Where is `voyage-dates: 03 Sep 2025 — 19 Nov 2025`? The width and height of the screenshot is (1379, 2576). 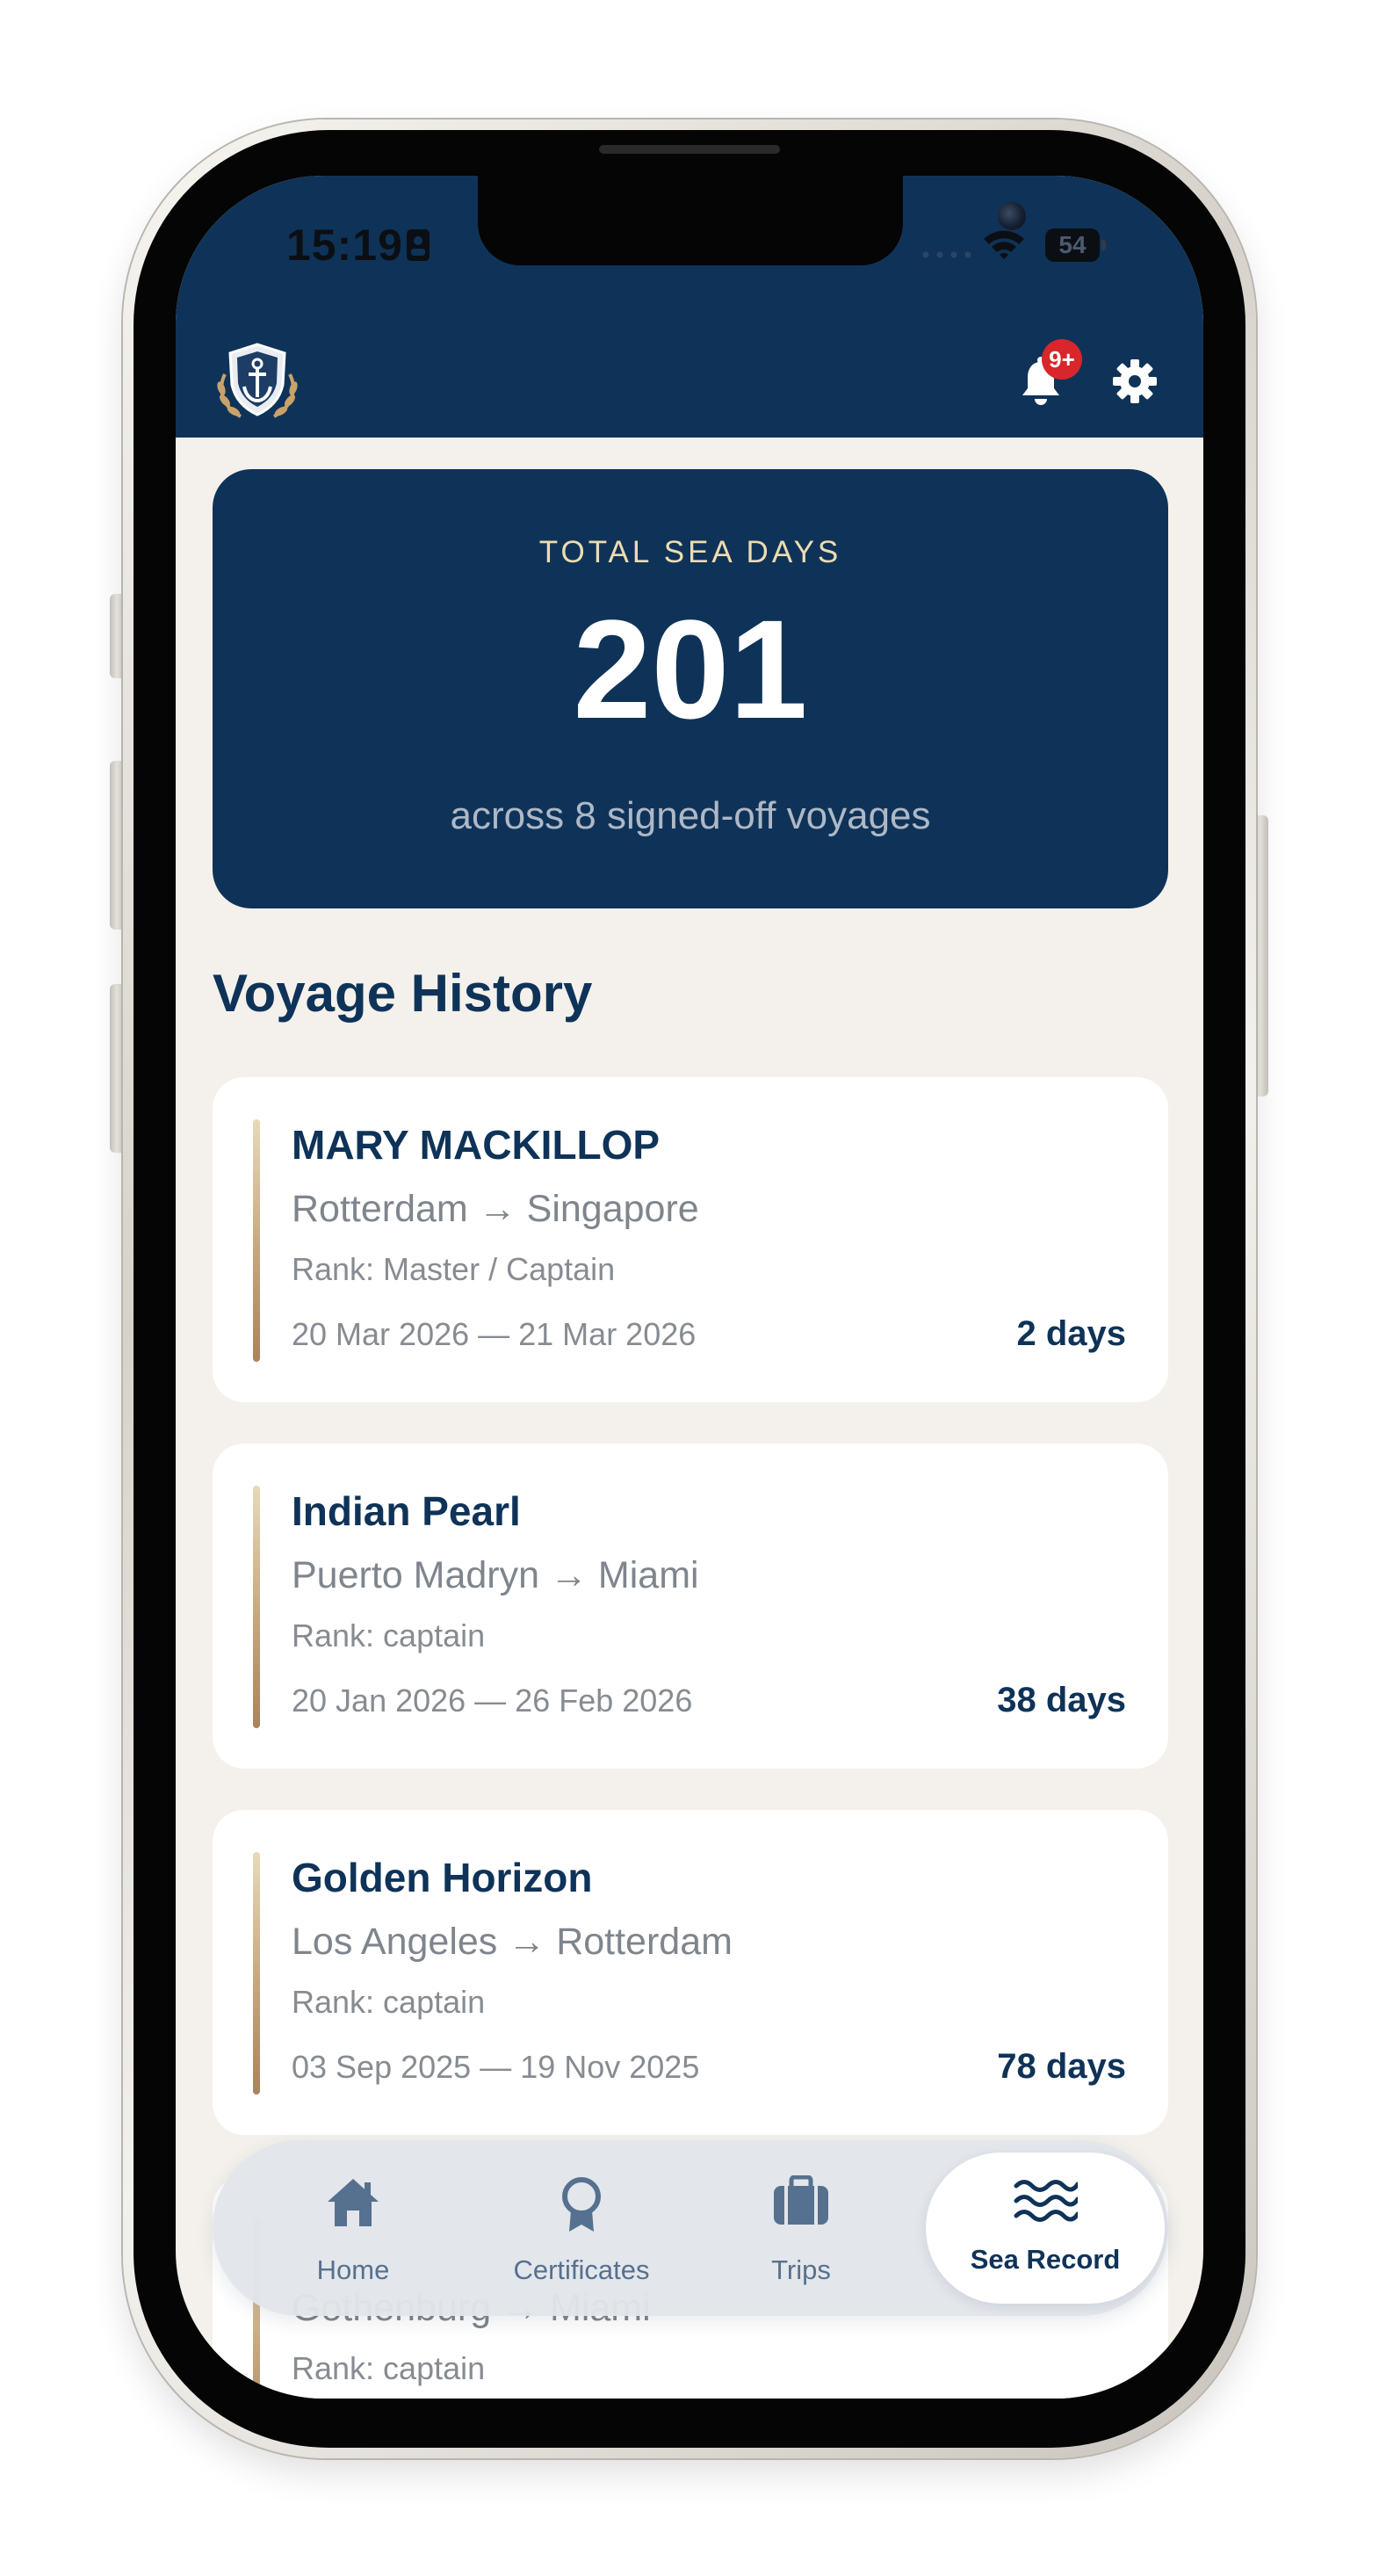
voyage-dates: 03 Sep 2025 — 19 Nov 2025 is located at coordinates (496, 2067).